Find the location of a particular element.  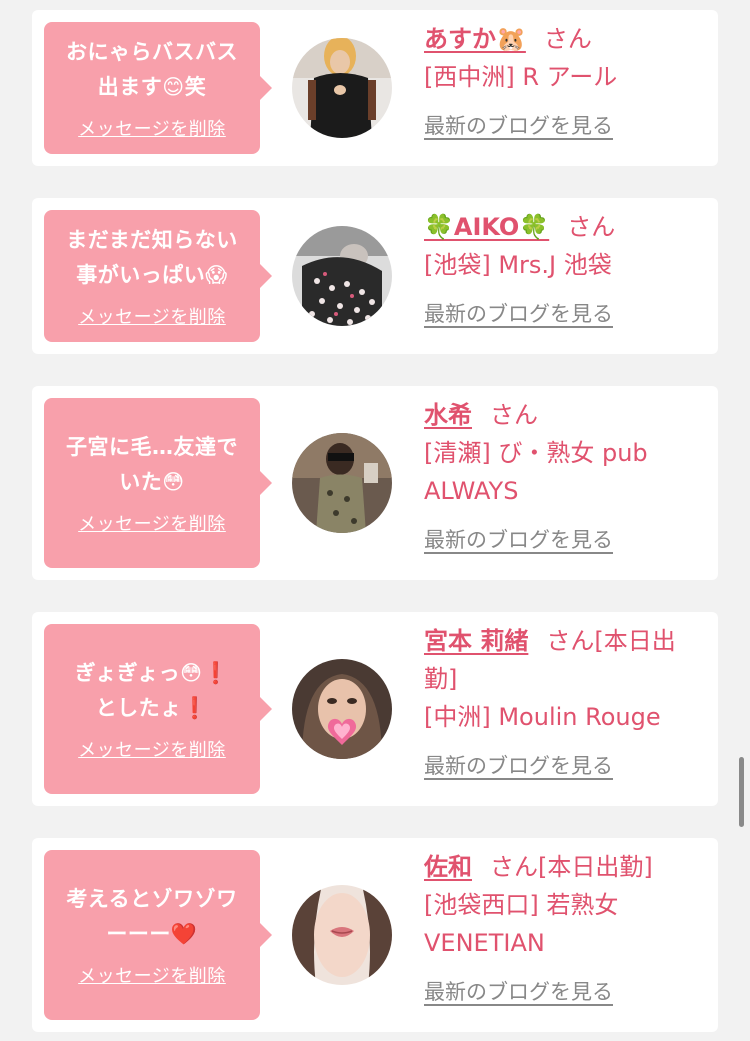

message-text: おにゃらバスバス 出ます😊笑 is located at coordinates (152, 69).